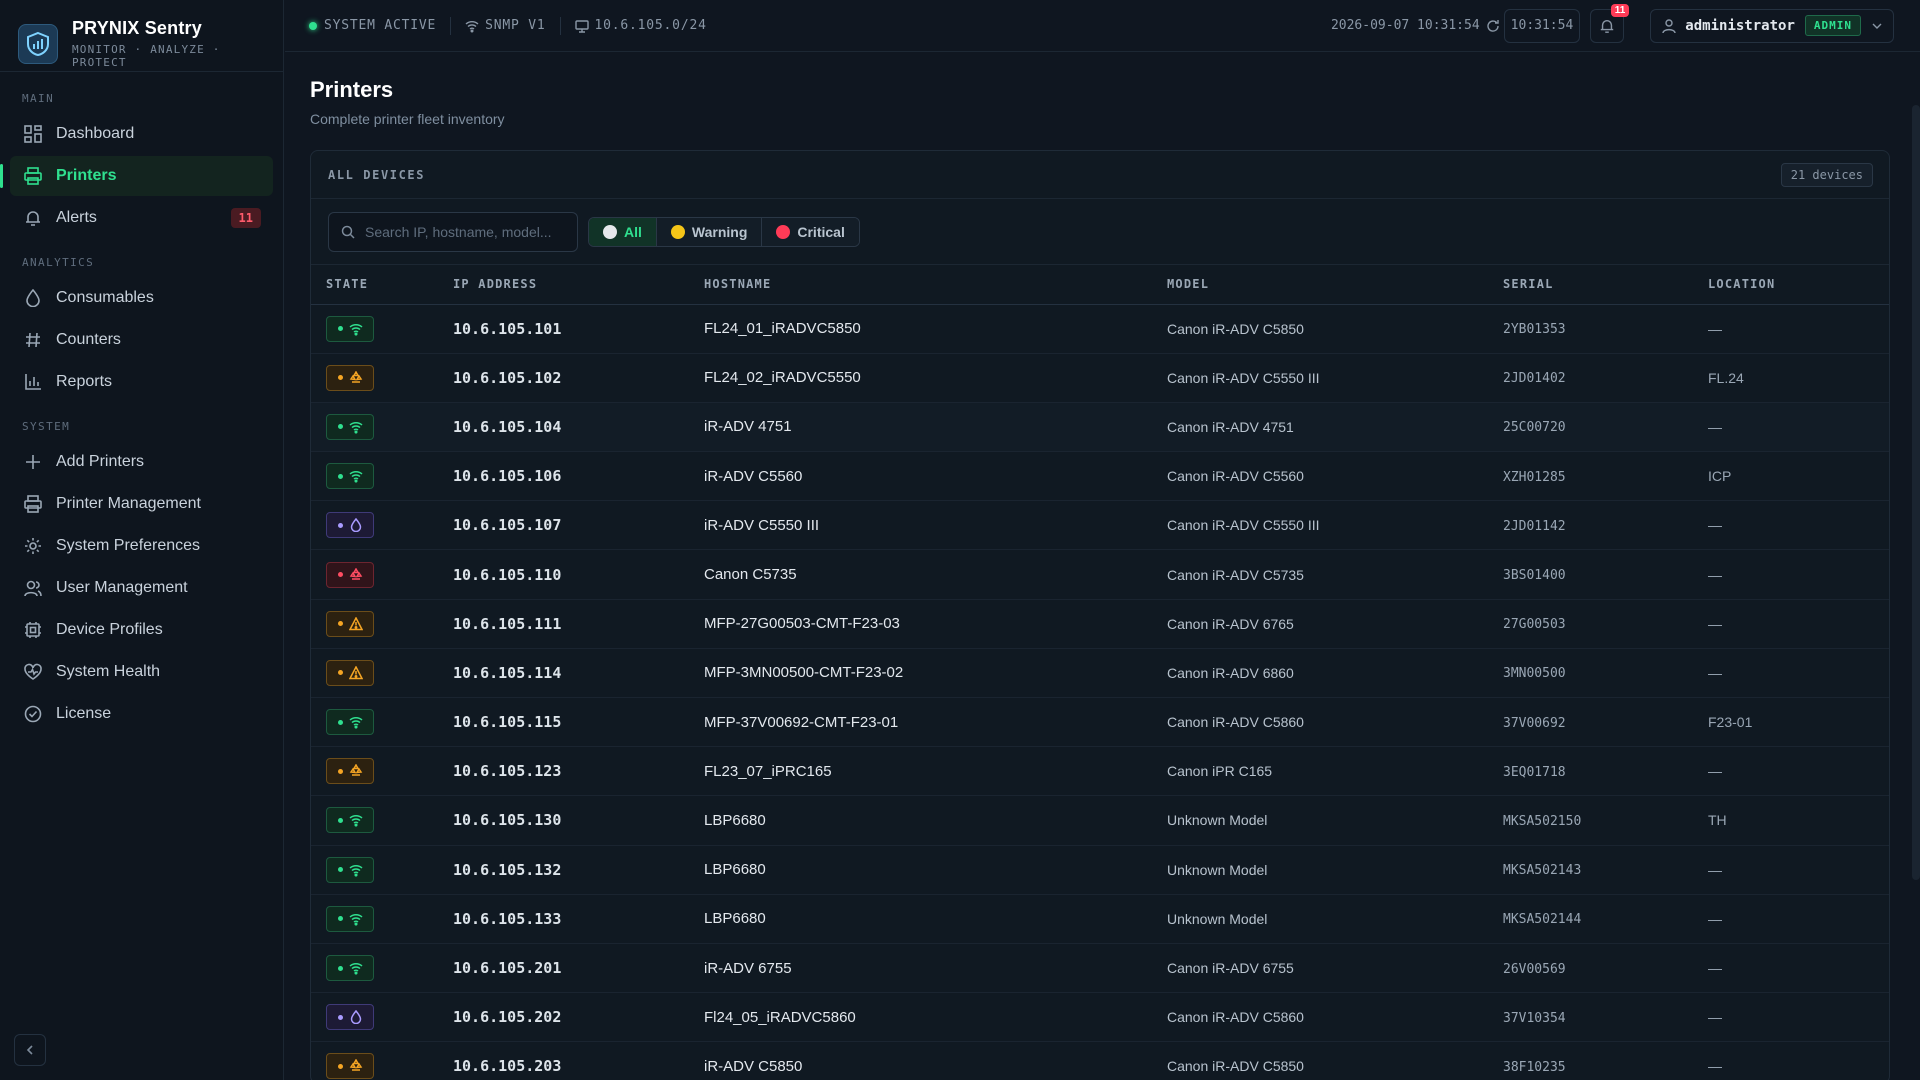 The height and width of the screenshot is (1080, 1920). I want to click on serial: MKSA502143, so click(1542, 871).